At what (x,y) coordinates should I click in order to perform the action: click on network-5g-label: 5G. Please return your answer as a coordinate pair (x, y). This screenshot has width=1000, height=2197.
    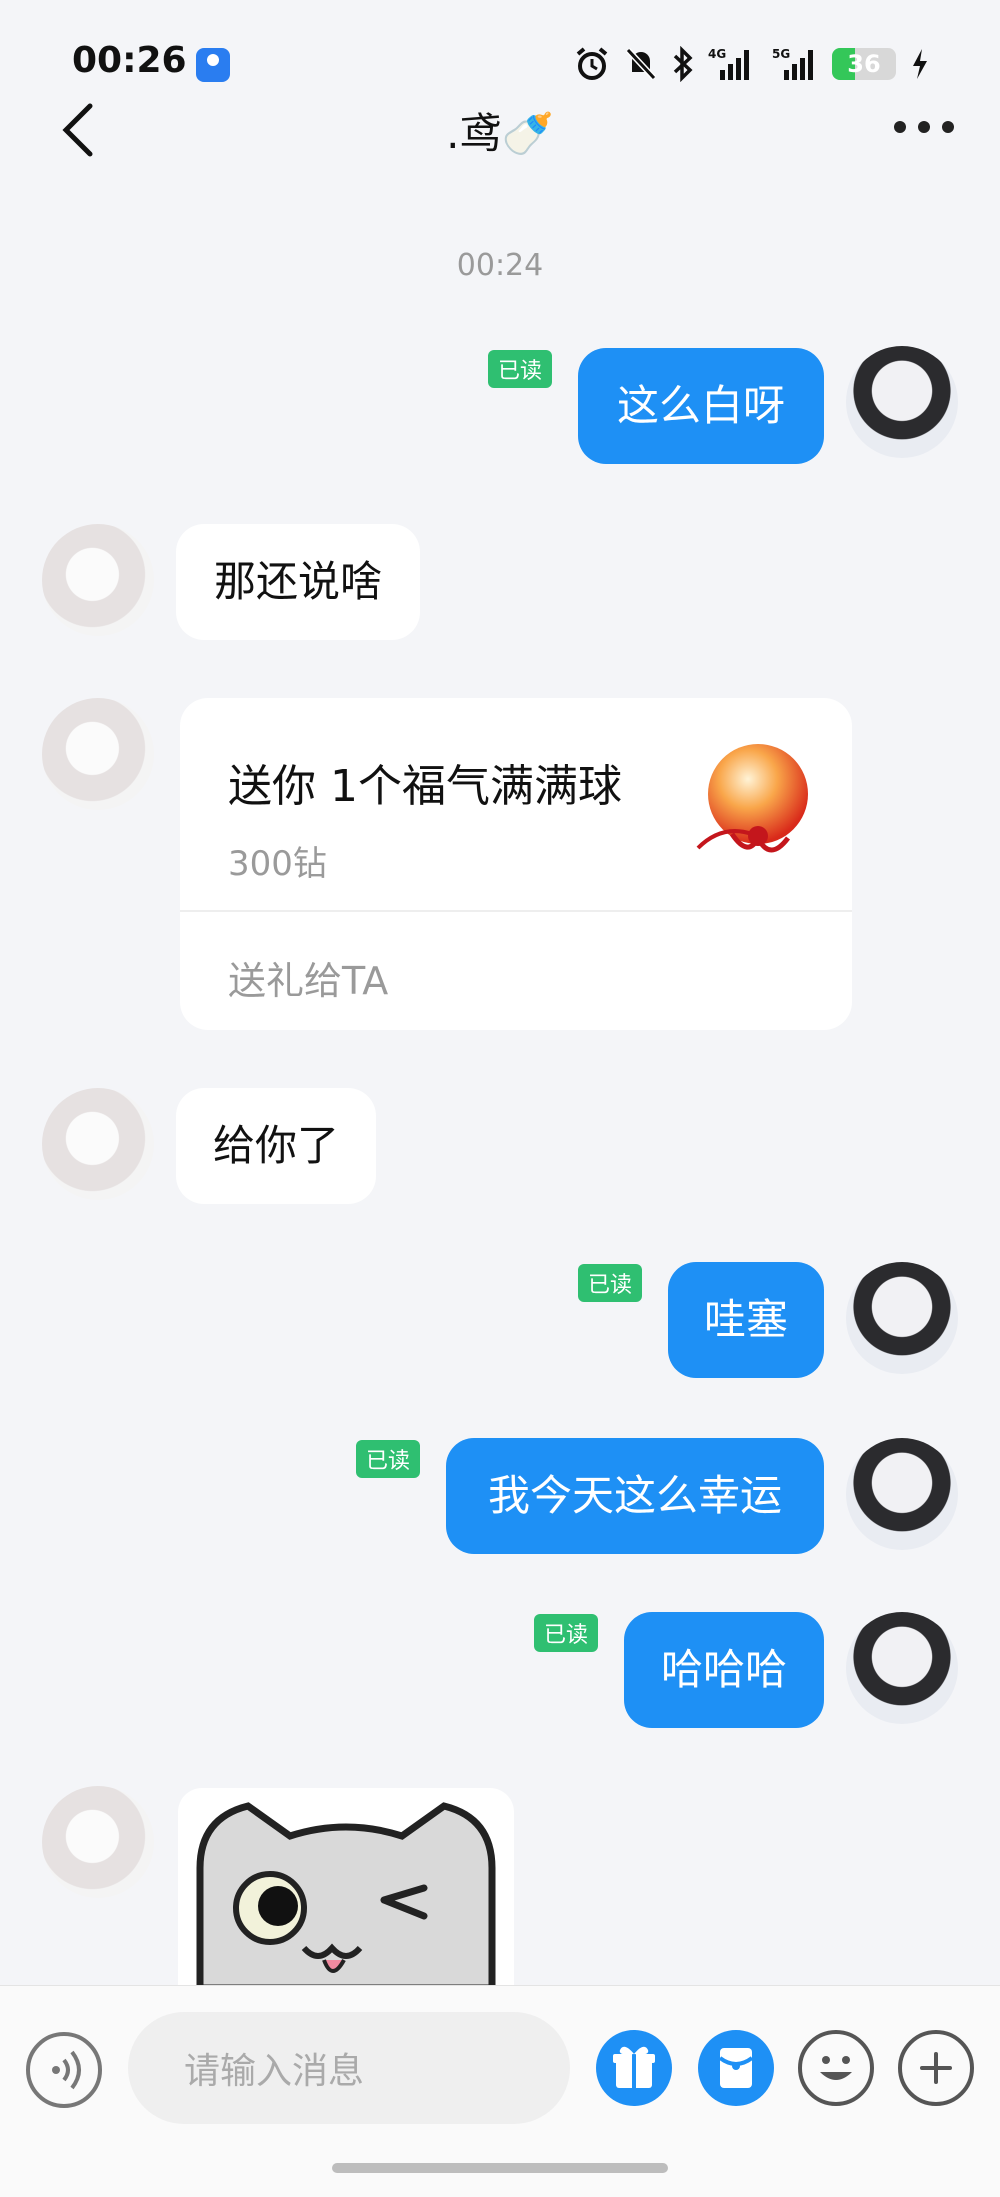
    Looking at the image, I should click on (781, 54).